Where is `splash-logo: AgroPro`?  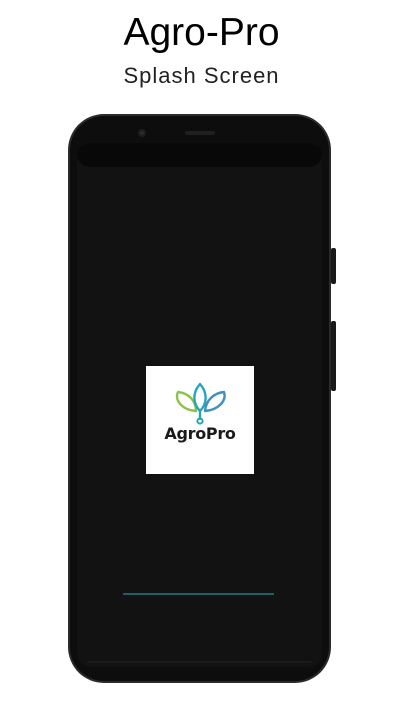 splash-logo: AgroPro is located at coordinates (200, 420).